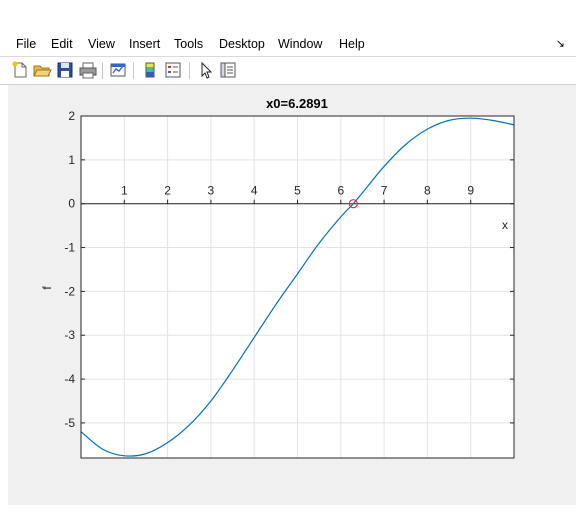  I want to click on x-tick-label: 9, so click(470, 191).